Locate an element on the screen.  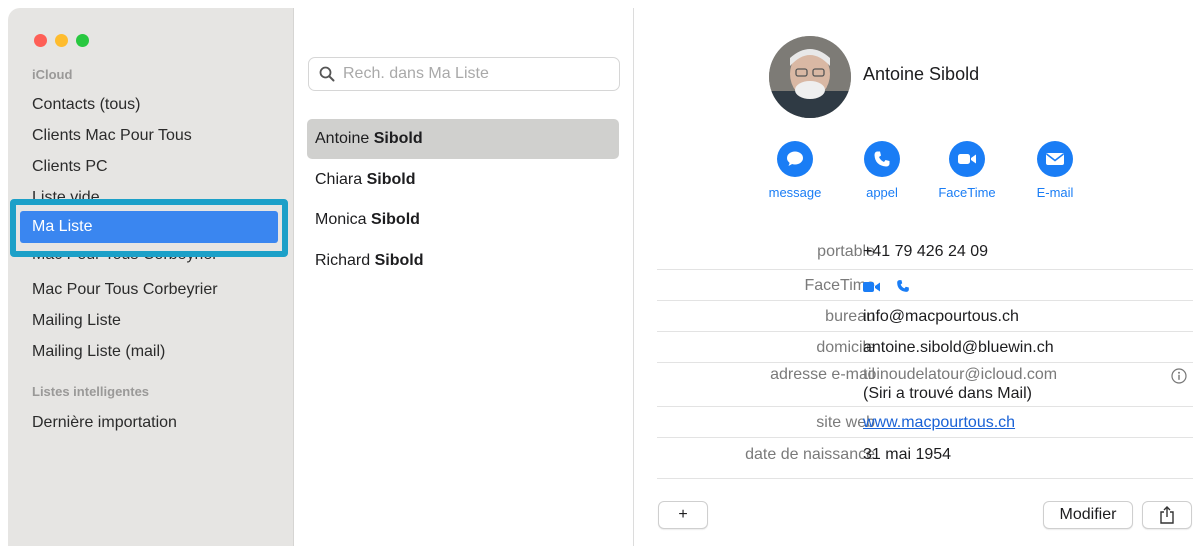
field-note-email: (Siri a trouvé dans Mail) is located at coordinates (947, 393).